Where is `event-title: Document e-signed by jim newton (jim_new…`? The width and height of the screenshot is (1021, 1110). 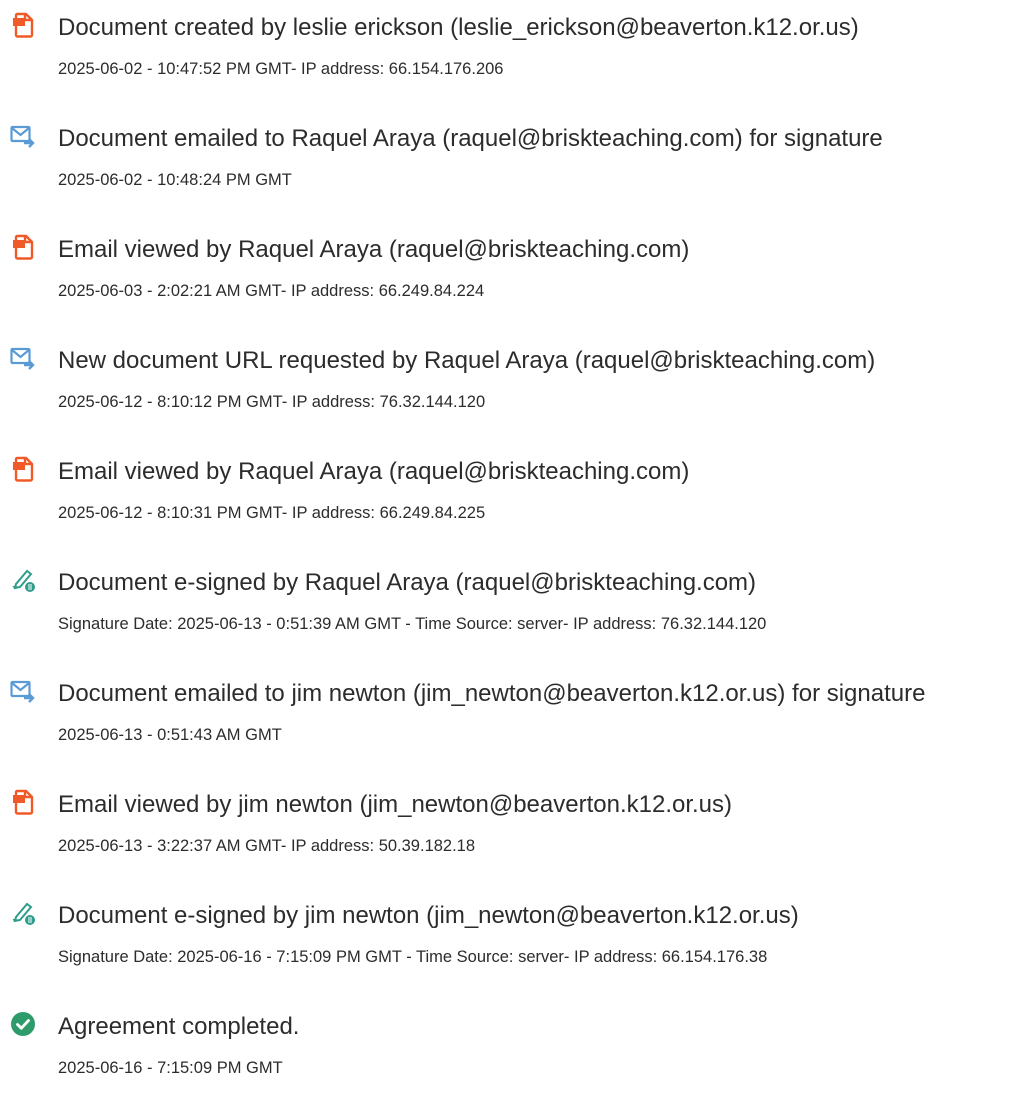
event-title: Document e-signed by jim newton (jim_new… is located at coordinates (428, 915).